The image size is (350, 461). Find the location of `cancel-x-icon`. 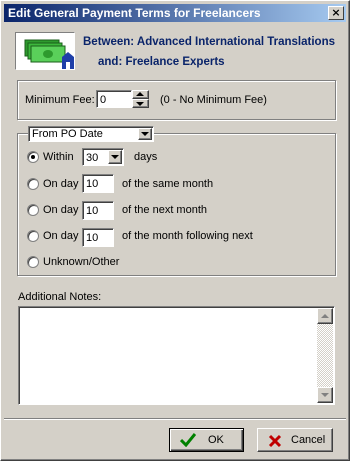

cancel-x-icon is located at coordinates (275, 441).